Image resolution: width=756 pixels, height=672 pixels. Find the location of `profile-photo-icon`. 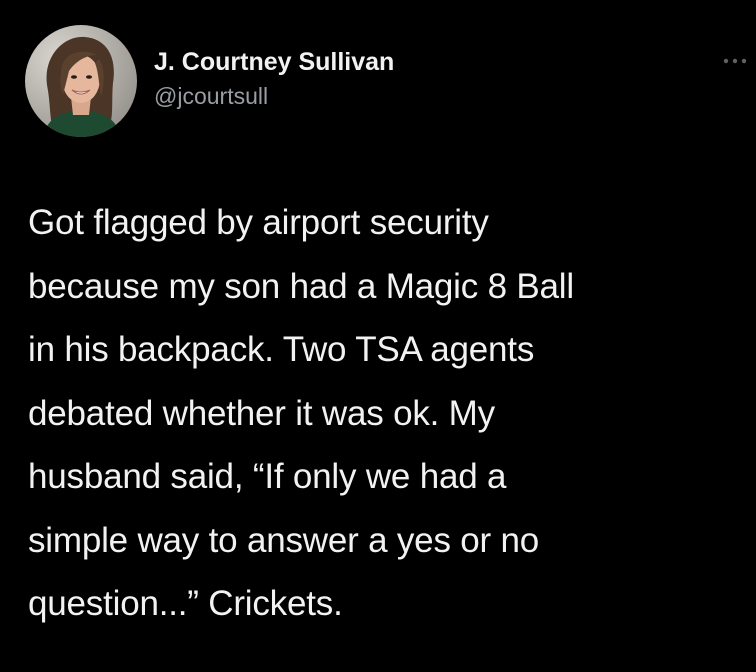

profile-photo-icon is located at coordinates (81, 81).